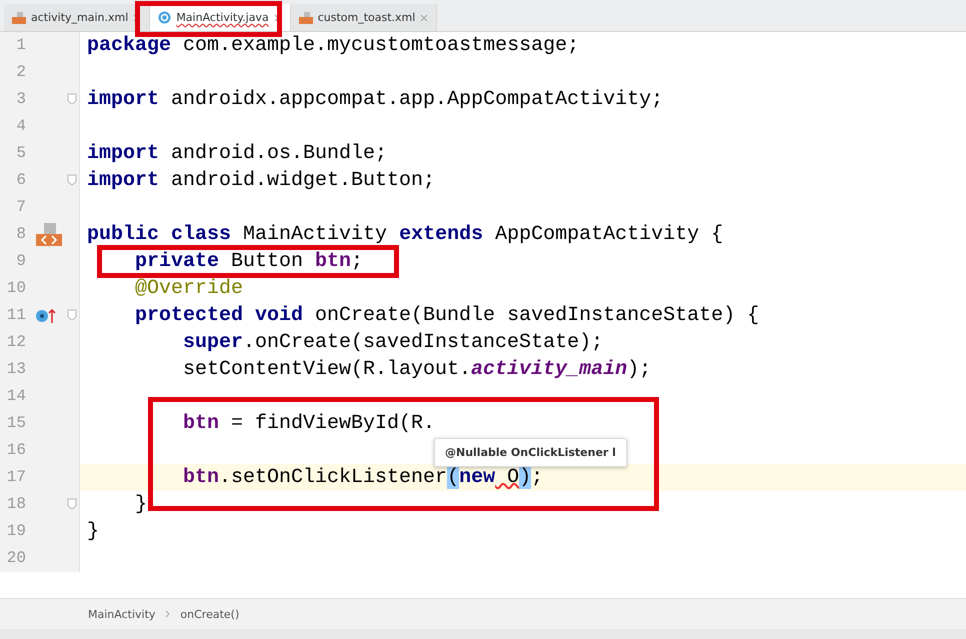 The image size is (966, 639). Describe the element at coordinates (210, 614) in the screenshot. I see `breadcrumb: onCreate()` at that location.